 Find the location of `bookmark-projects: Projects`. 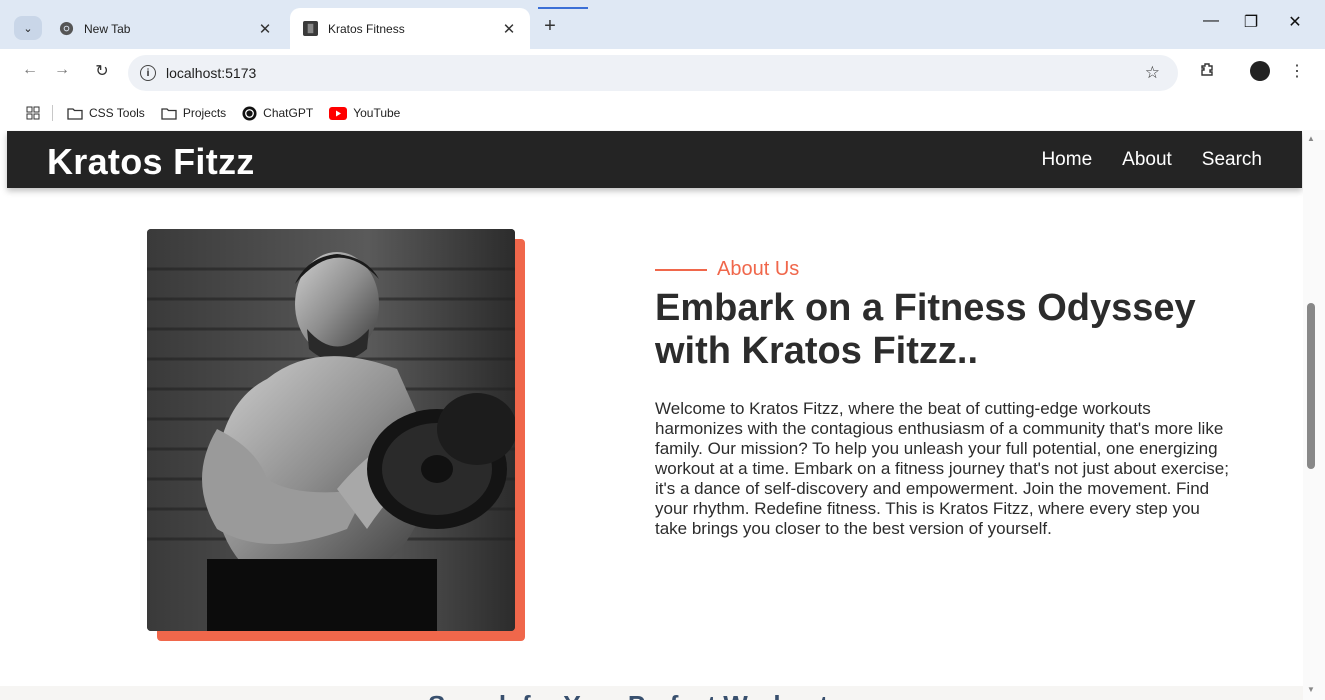

bookmark-projects: Projects is located at coordinates (193, 113).